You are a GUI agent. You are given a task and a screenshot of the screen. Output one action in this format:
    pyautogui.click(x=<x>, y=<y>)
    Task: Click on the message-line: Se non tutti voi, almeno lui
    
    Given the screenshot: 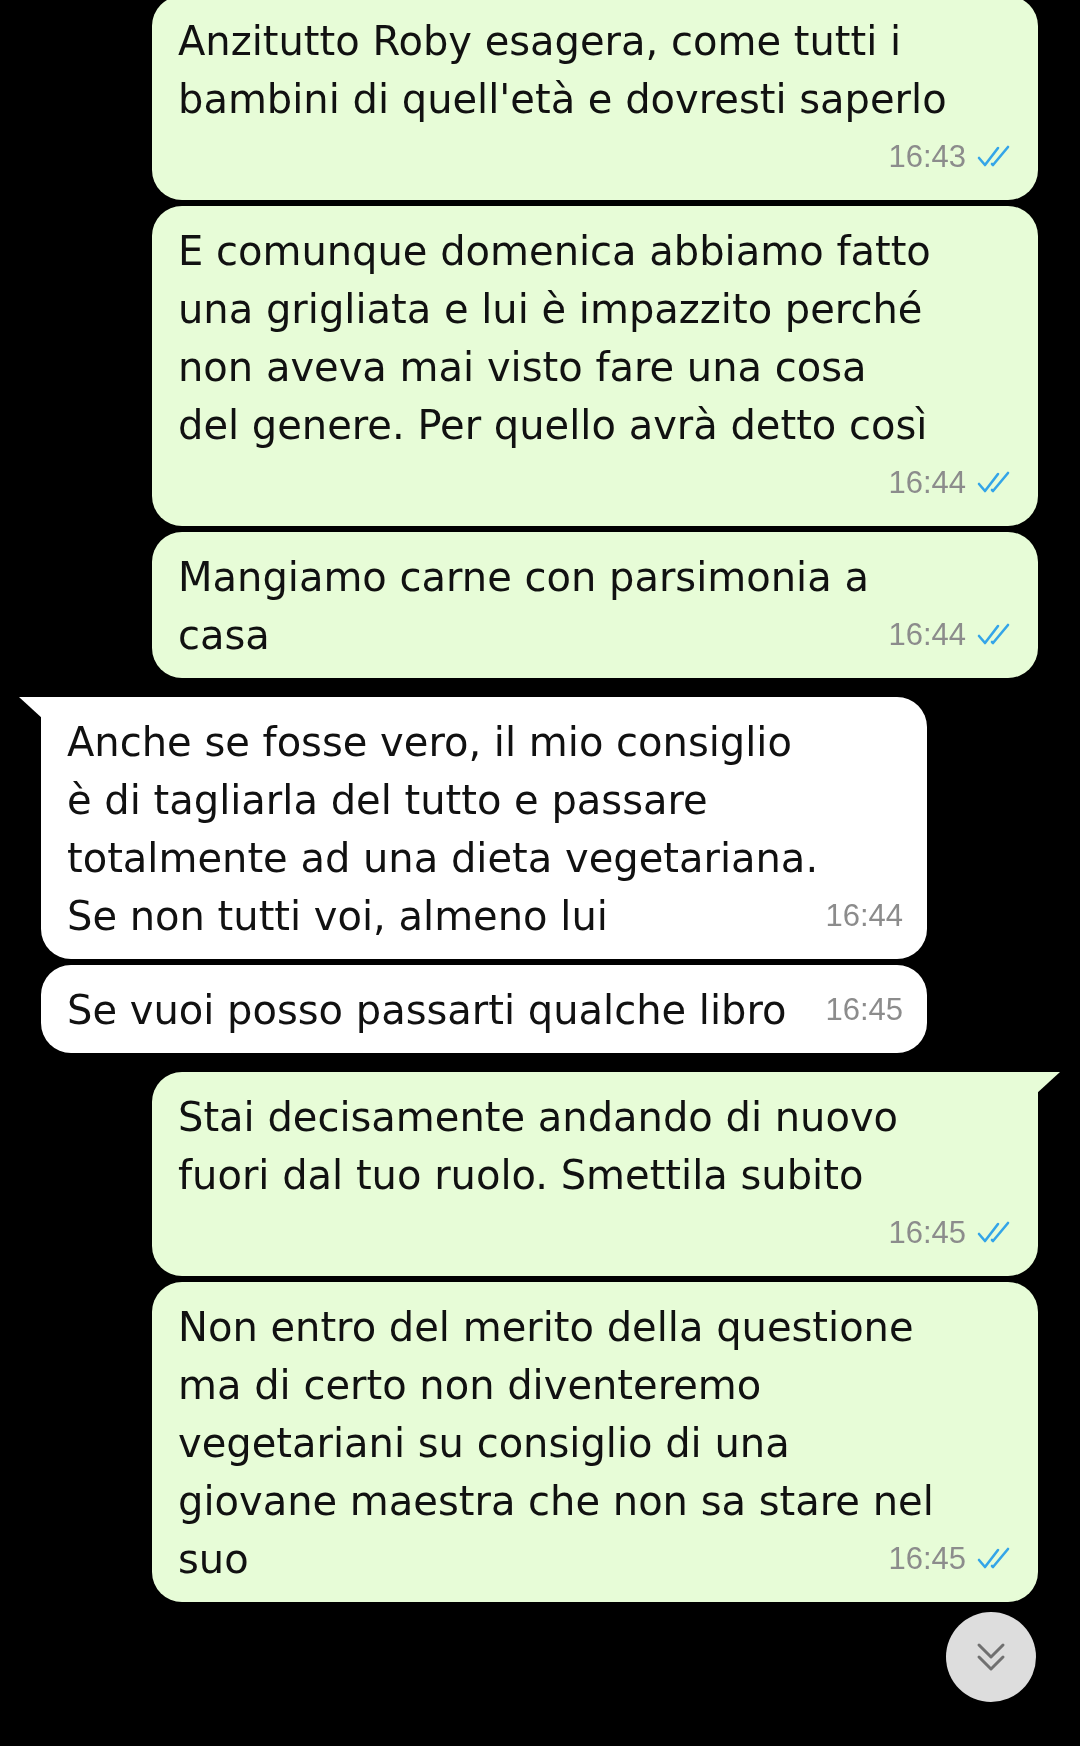 What is the action you would take?
    pyautogui.click(x=337, y=916)
    